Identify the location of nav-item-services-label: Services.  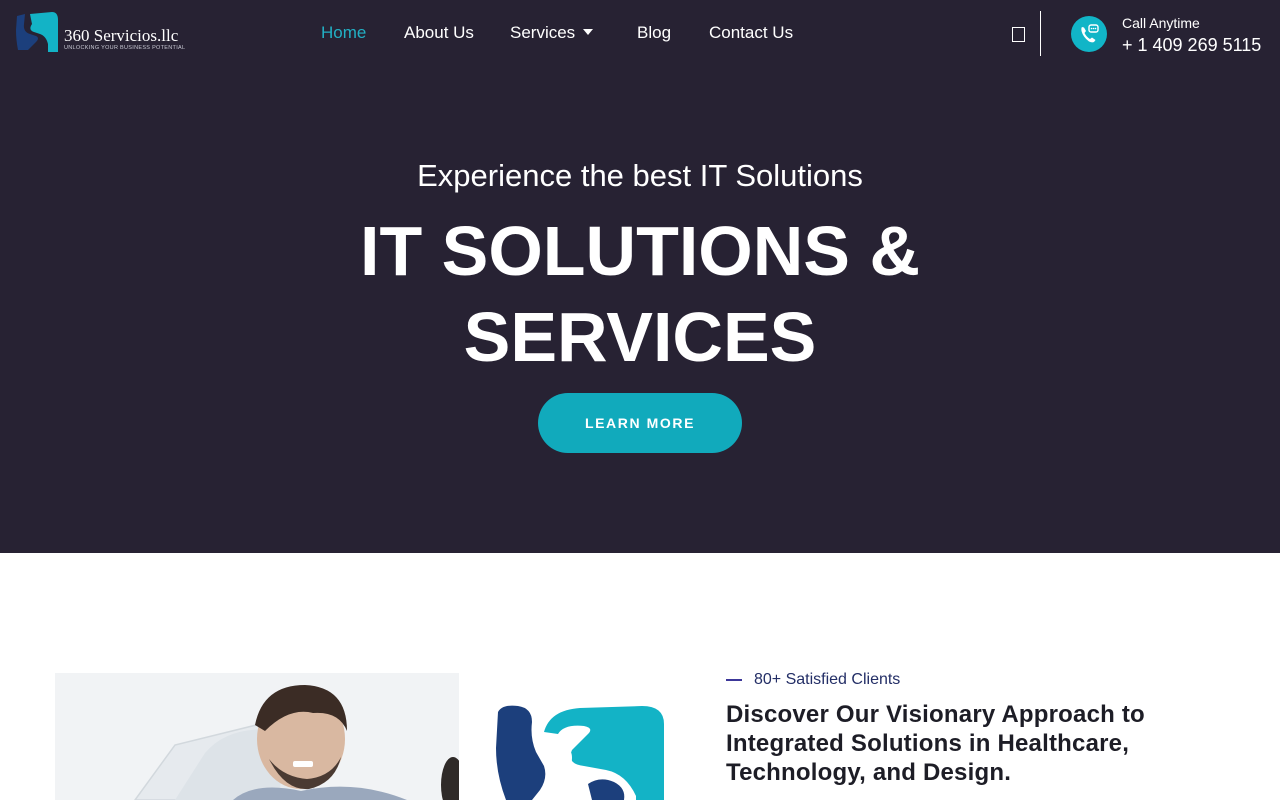
(543, 32).